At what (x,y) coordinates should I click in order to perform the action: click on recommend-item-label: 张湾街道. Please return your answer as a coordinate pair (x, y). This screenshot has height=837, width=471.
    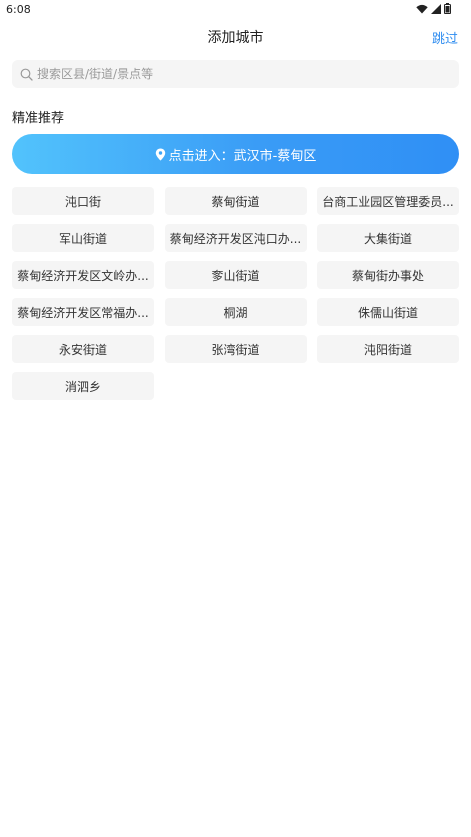
    Looking at the image, I should click on (235, 349).